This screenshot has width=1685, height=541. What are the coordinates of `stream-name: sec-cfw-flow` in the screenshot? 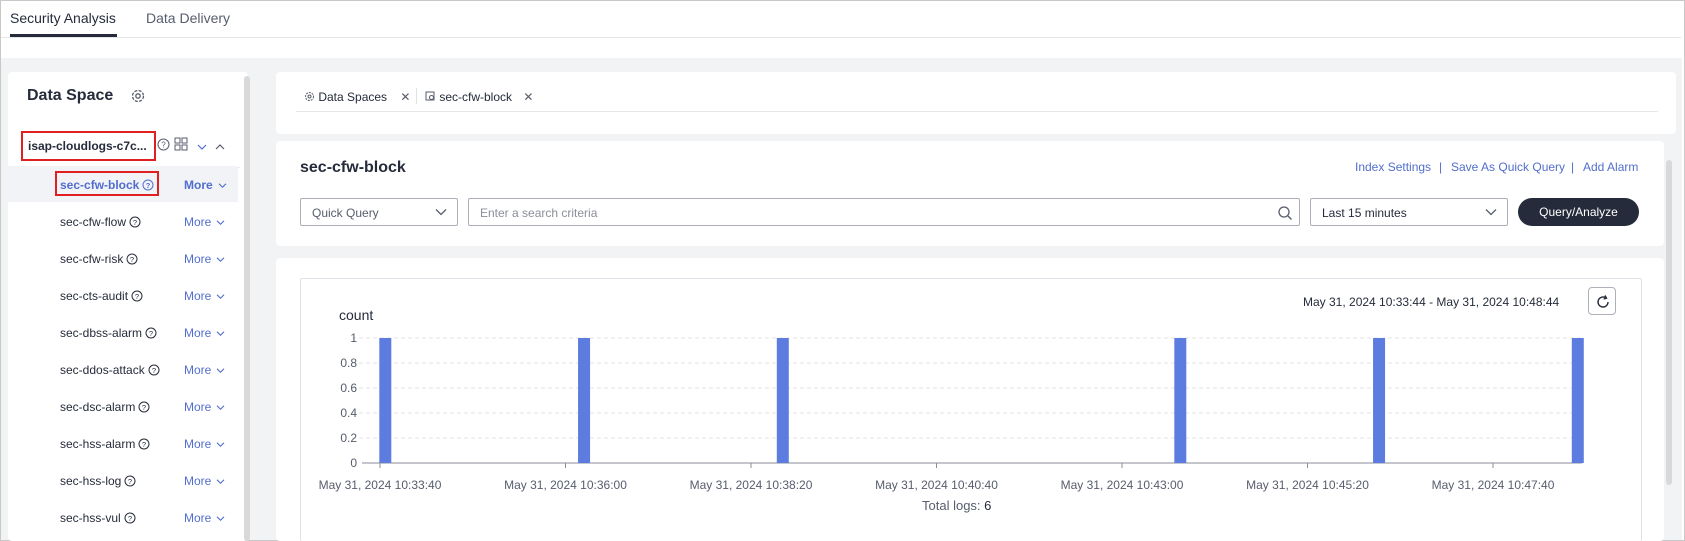 It's located at (93, 222).